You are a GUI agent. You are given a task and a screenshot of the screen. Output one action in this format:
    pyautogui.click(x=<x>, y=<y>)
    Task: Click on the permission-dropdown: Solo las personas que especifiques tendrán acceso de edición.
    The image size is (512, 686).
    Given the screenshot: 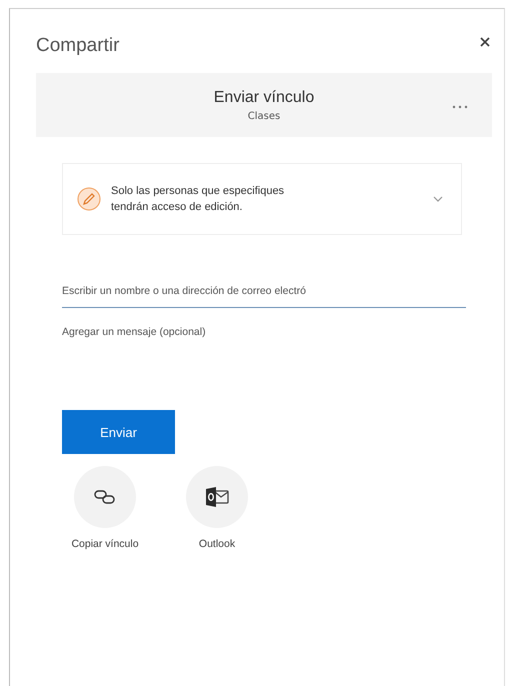 What is the action you would take?
    pyautogui.click(x=262, y=199)
    